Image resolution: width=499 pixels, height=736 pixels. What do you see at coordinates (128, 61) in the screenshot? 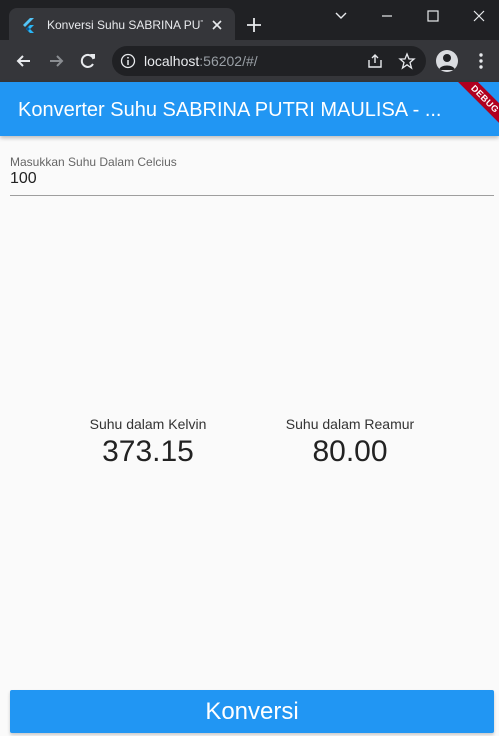
I see `info-icon` at bounding box center [128, 61].